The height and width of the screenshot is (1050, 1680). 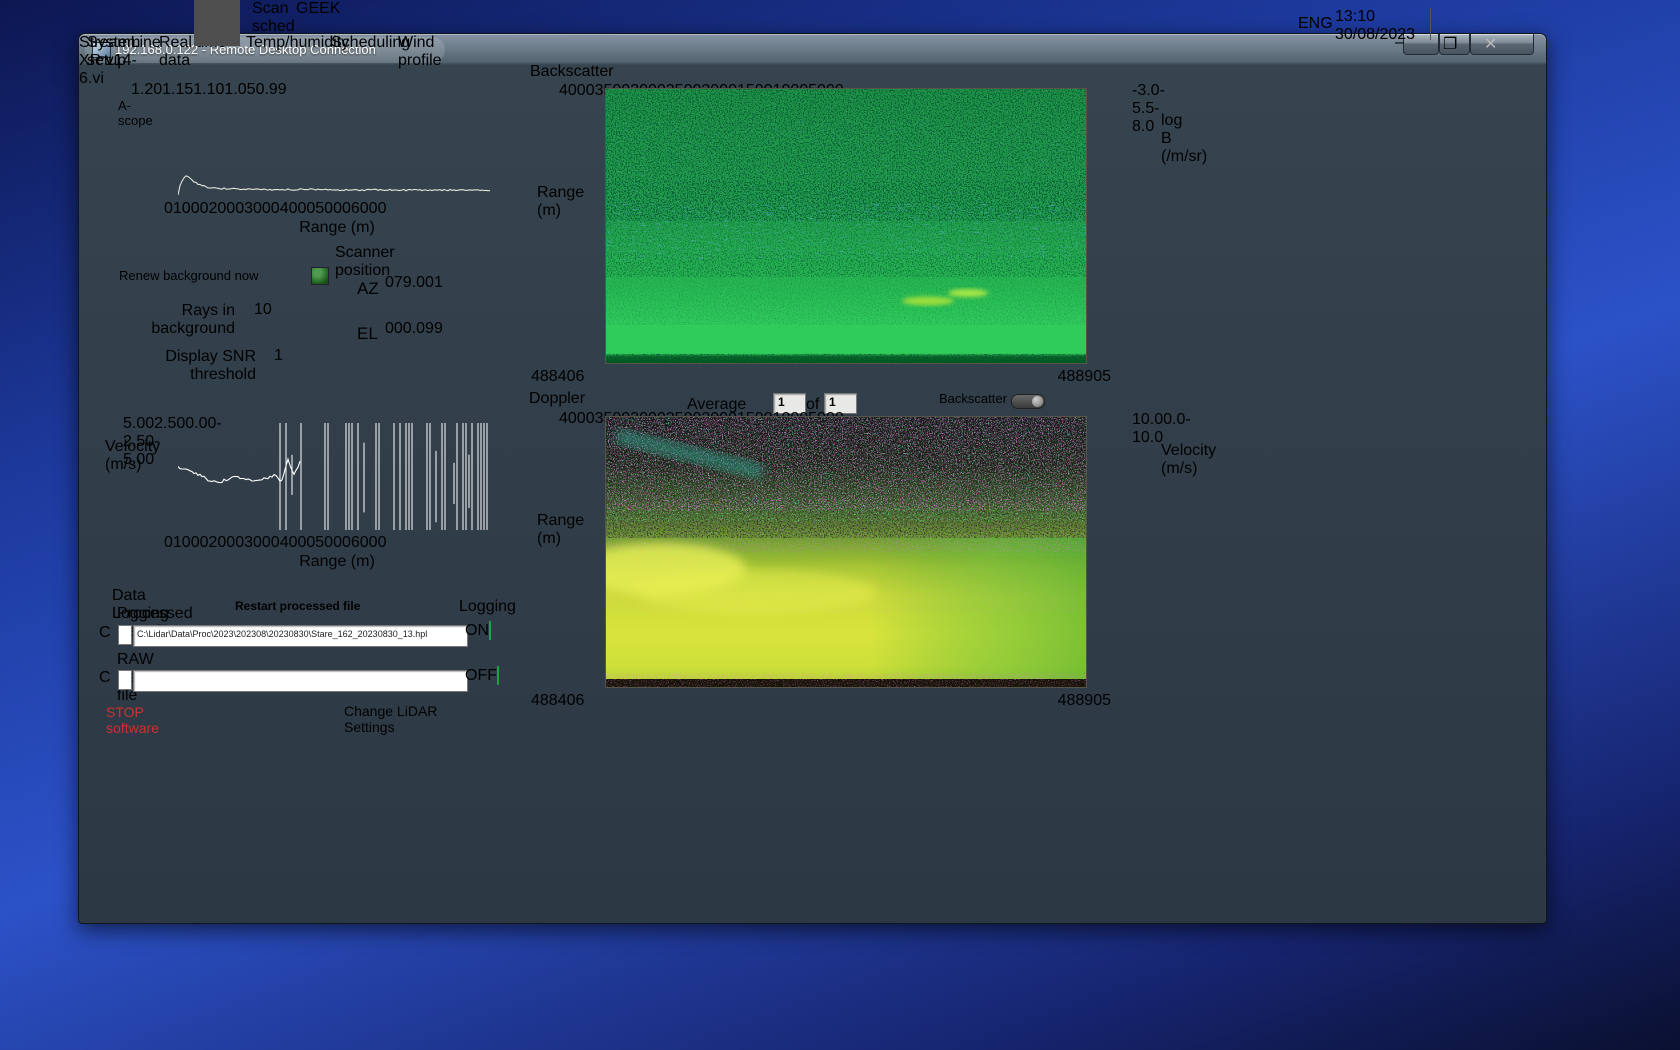 What do you see at coordinates (303, 606) in the screenshot?
I see `restart-processed-button: Restart processed file` at bounding box center [303, 606].